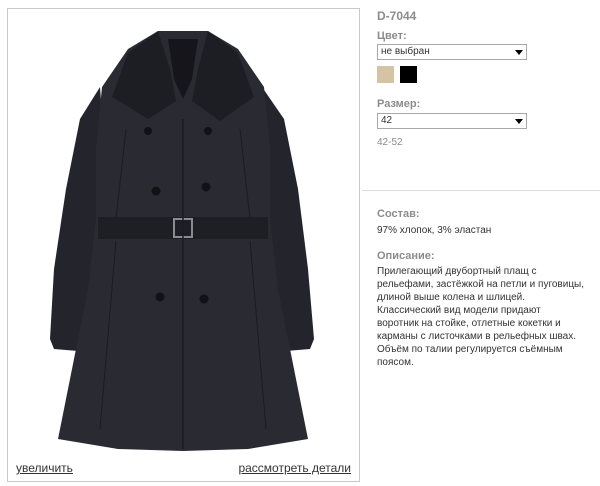 The width and height of the screenshot is (600, 486). What do you see at coordinates (385, 74) in the screenshot?
I see `color-swatch-beige` at bounding box center [385, 74].